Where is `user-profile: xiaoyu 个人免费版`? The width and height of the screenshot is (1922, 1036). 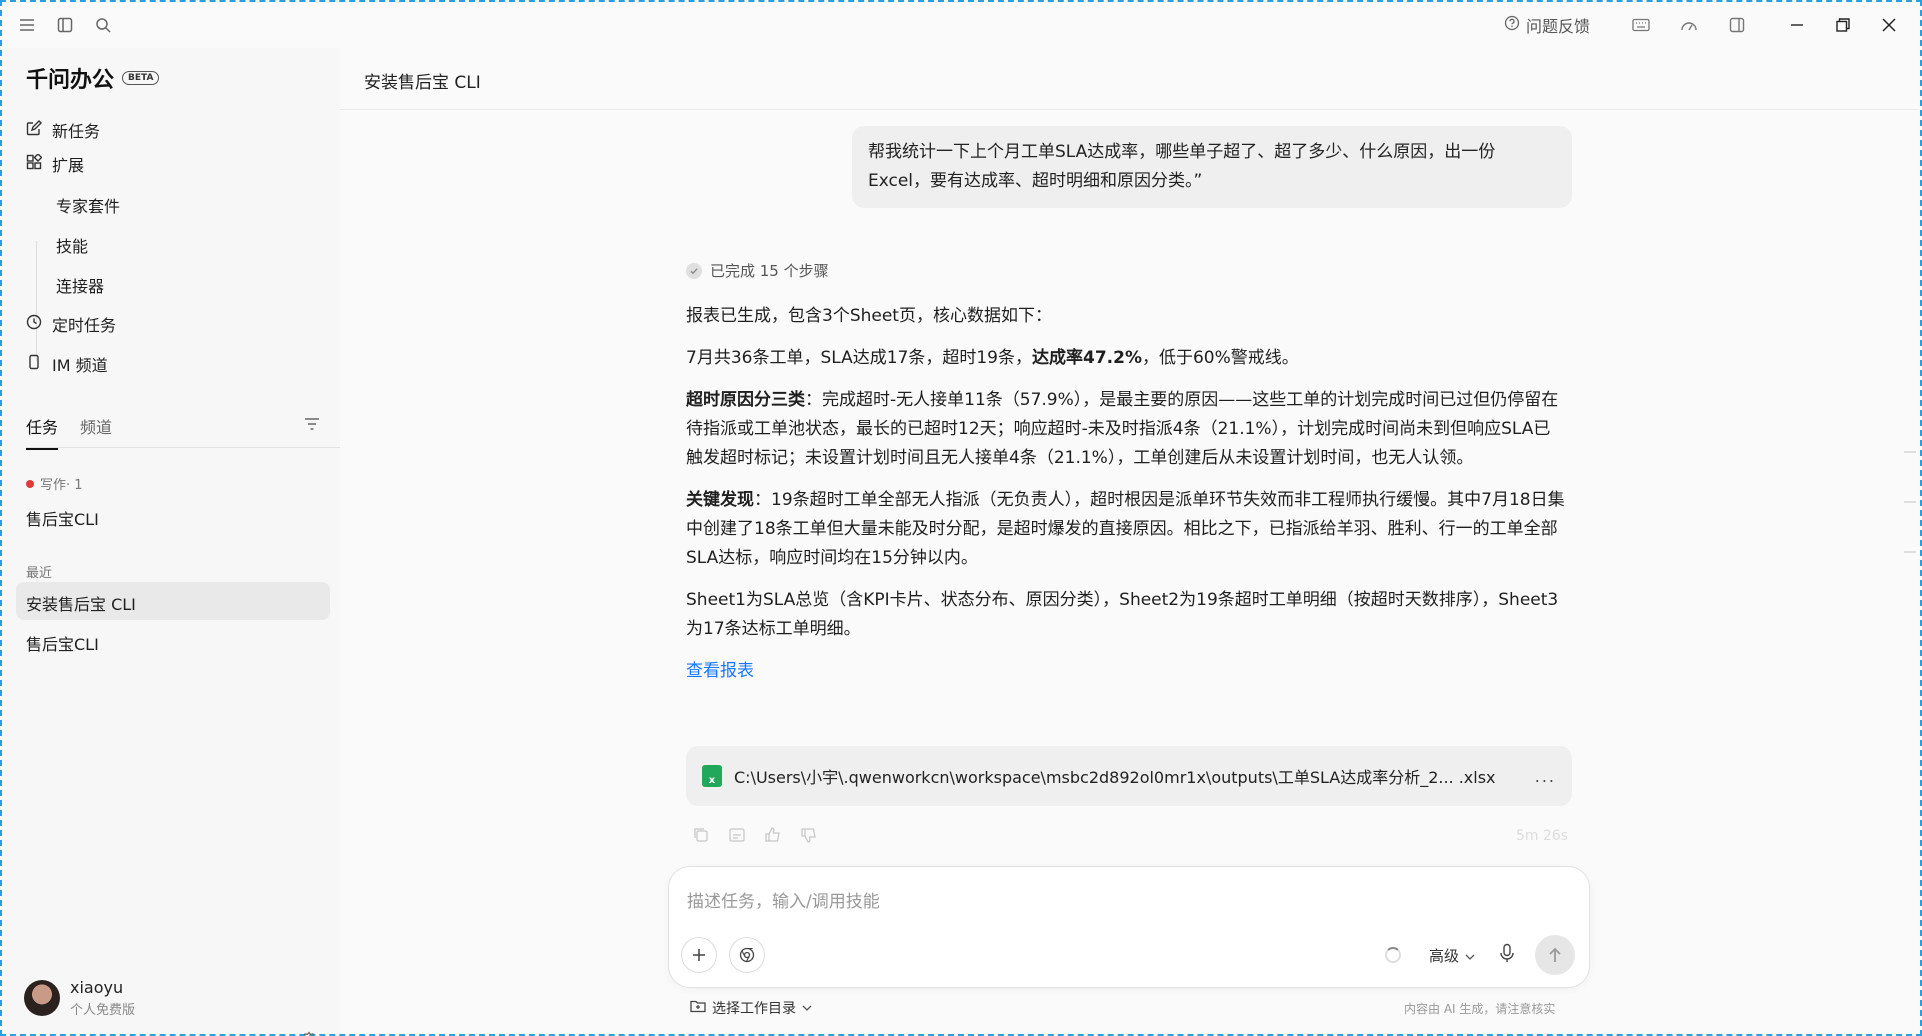
user-profile: xiaoyu 个人免费版 is located at coordinates (79, 998).